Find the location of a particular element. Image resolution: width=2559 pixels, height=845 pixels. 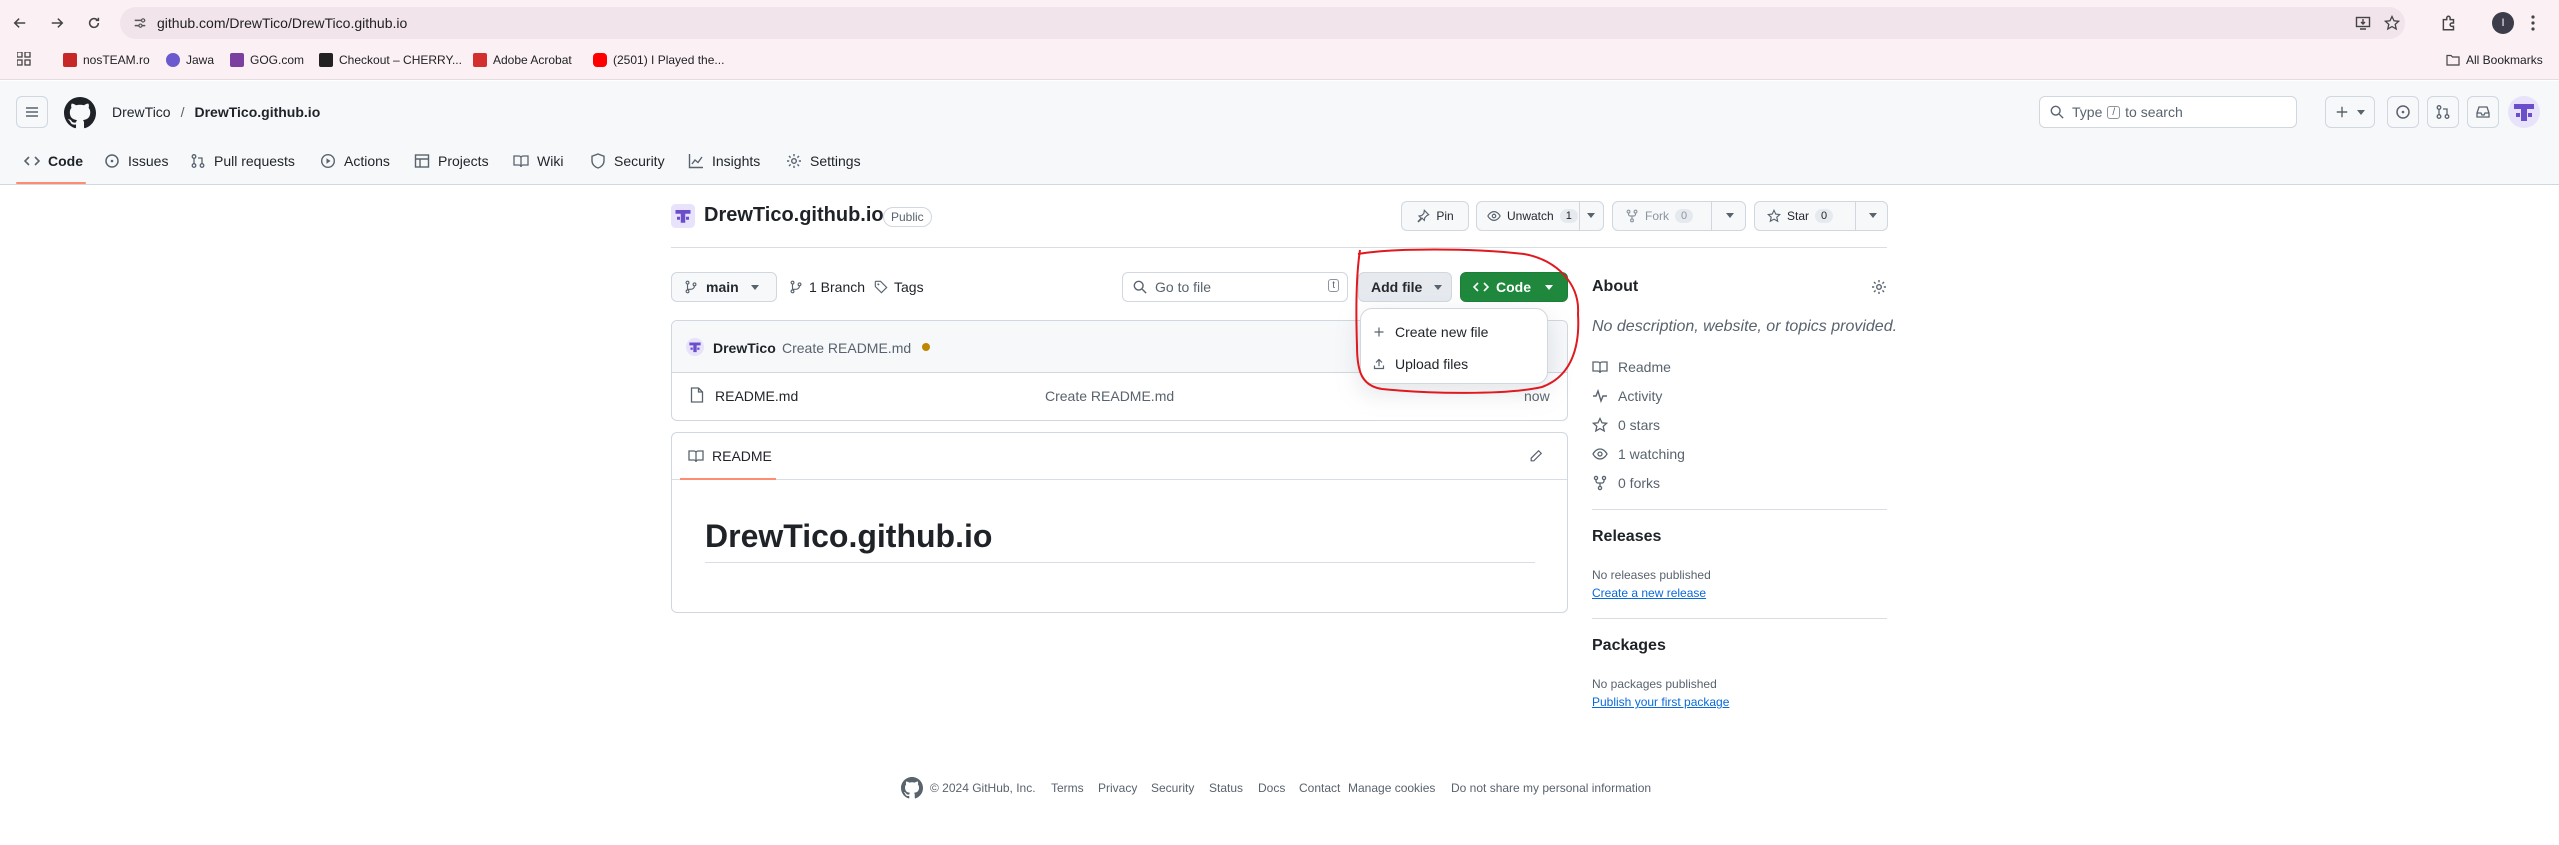

repo-link: DrewTico.github.io is located at coordinates (258, 112).